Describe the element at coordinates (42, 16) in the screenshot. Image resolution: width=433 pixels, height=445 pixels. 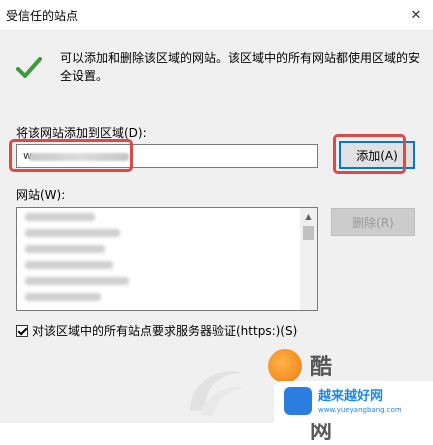
I see `window-title: 受信任的站点` at that location.